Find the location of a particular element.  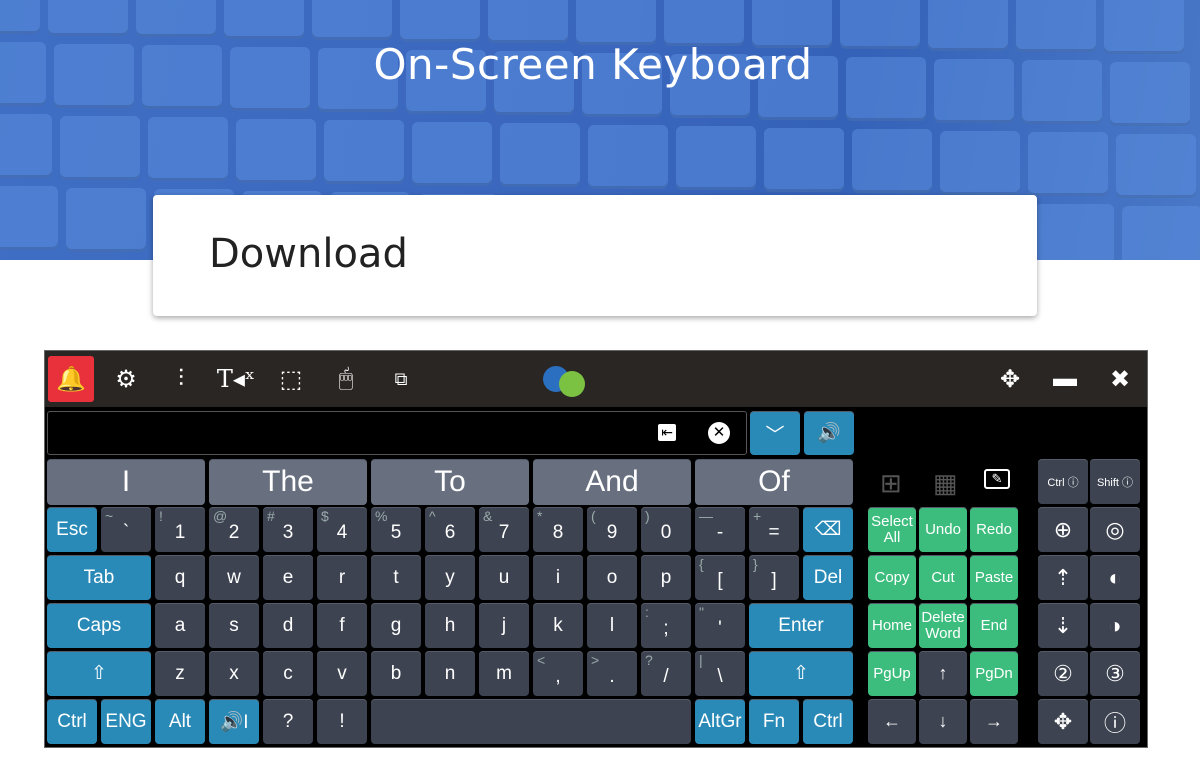

key-: ? / is located at coordinates (666, 673).